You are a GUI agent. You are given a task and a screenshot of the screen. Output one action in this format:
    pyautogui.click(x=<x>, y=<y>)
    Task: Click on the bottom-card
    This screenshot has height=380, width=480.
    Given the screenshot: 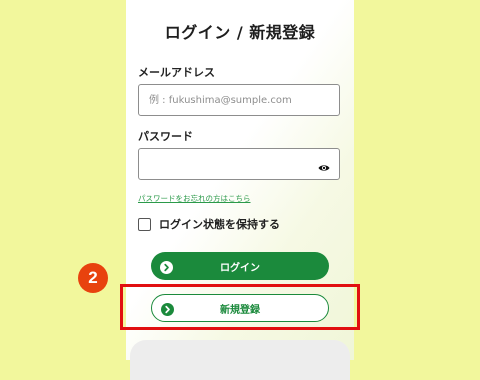 What is the action you would take?
    pyautogui.click(x=240, y=360)
    